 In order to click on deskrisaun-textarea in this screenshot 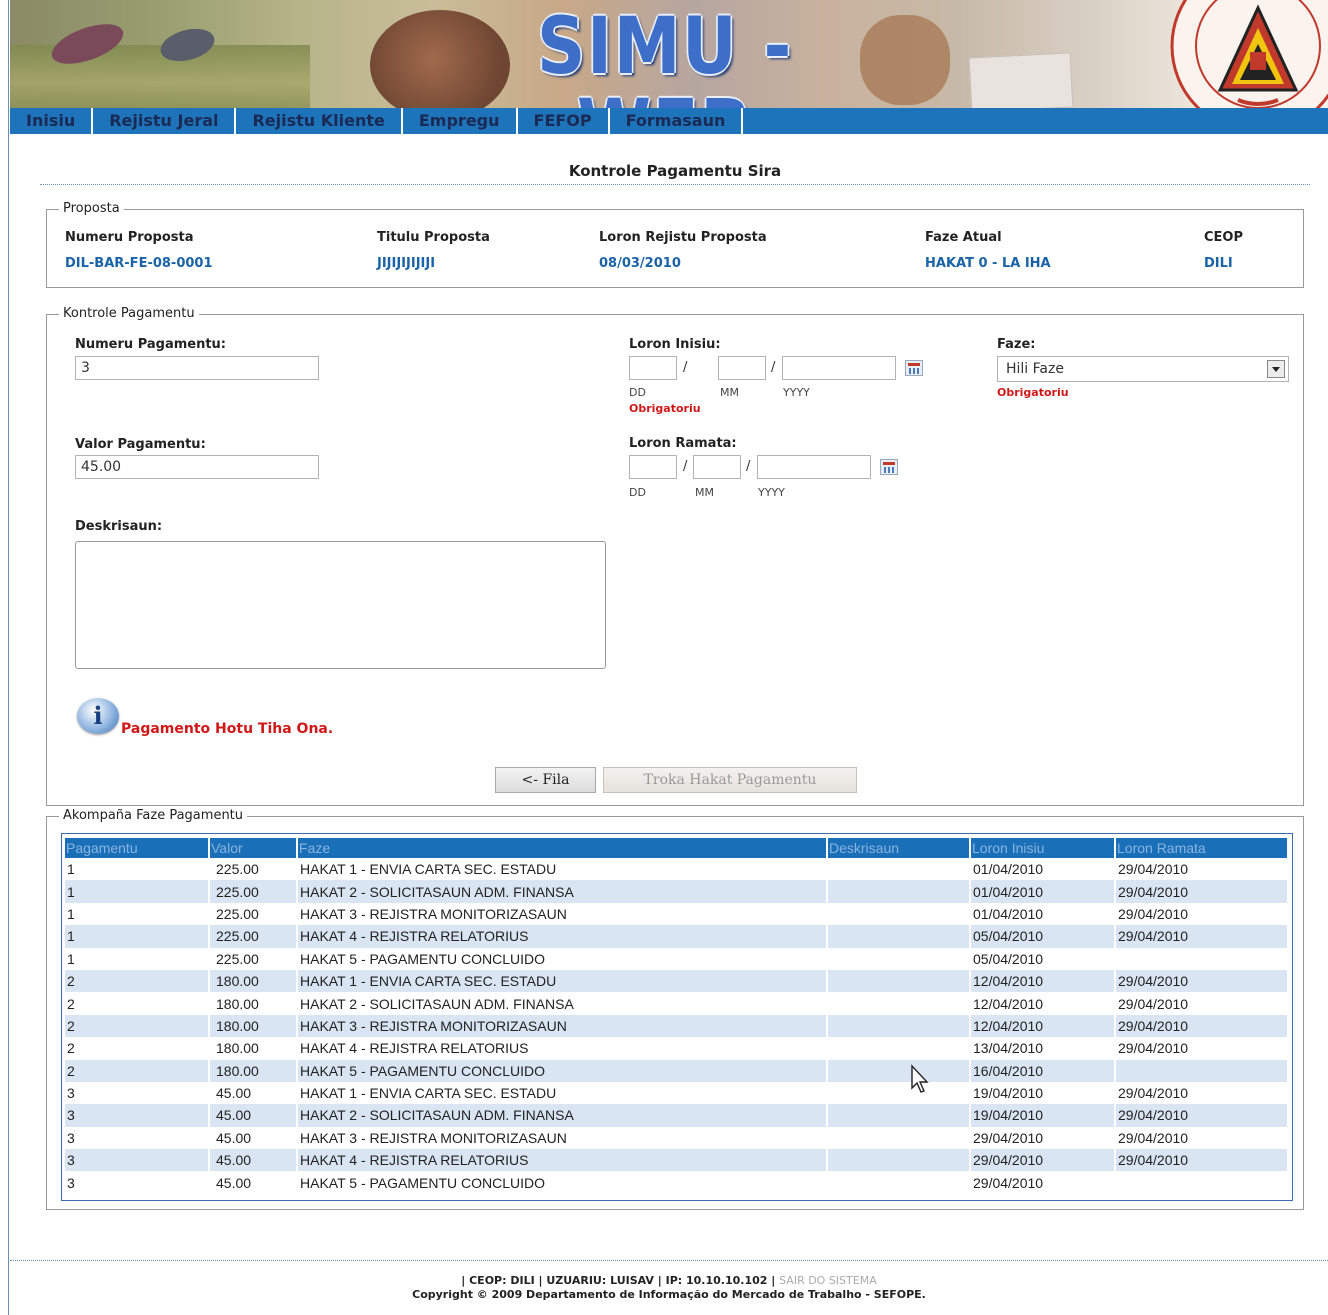, I will do `click(340, 605)`.